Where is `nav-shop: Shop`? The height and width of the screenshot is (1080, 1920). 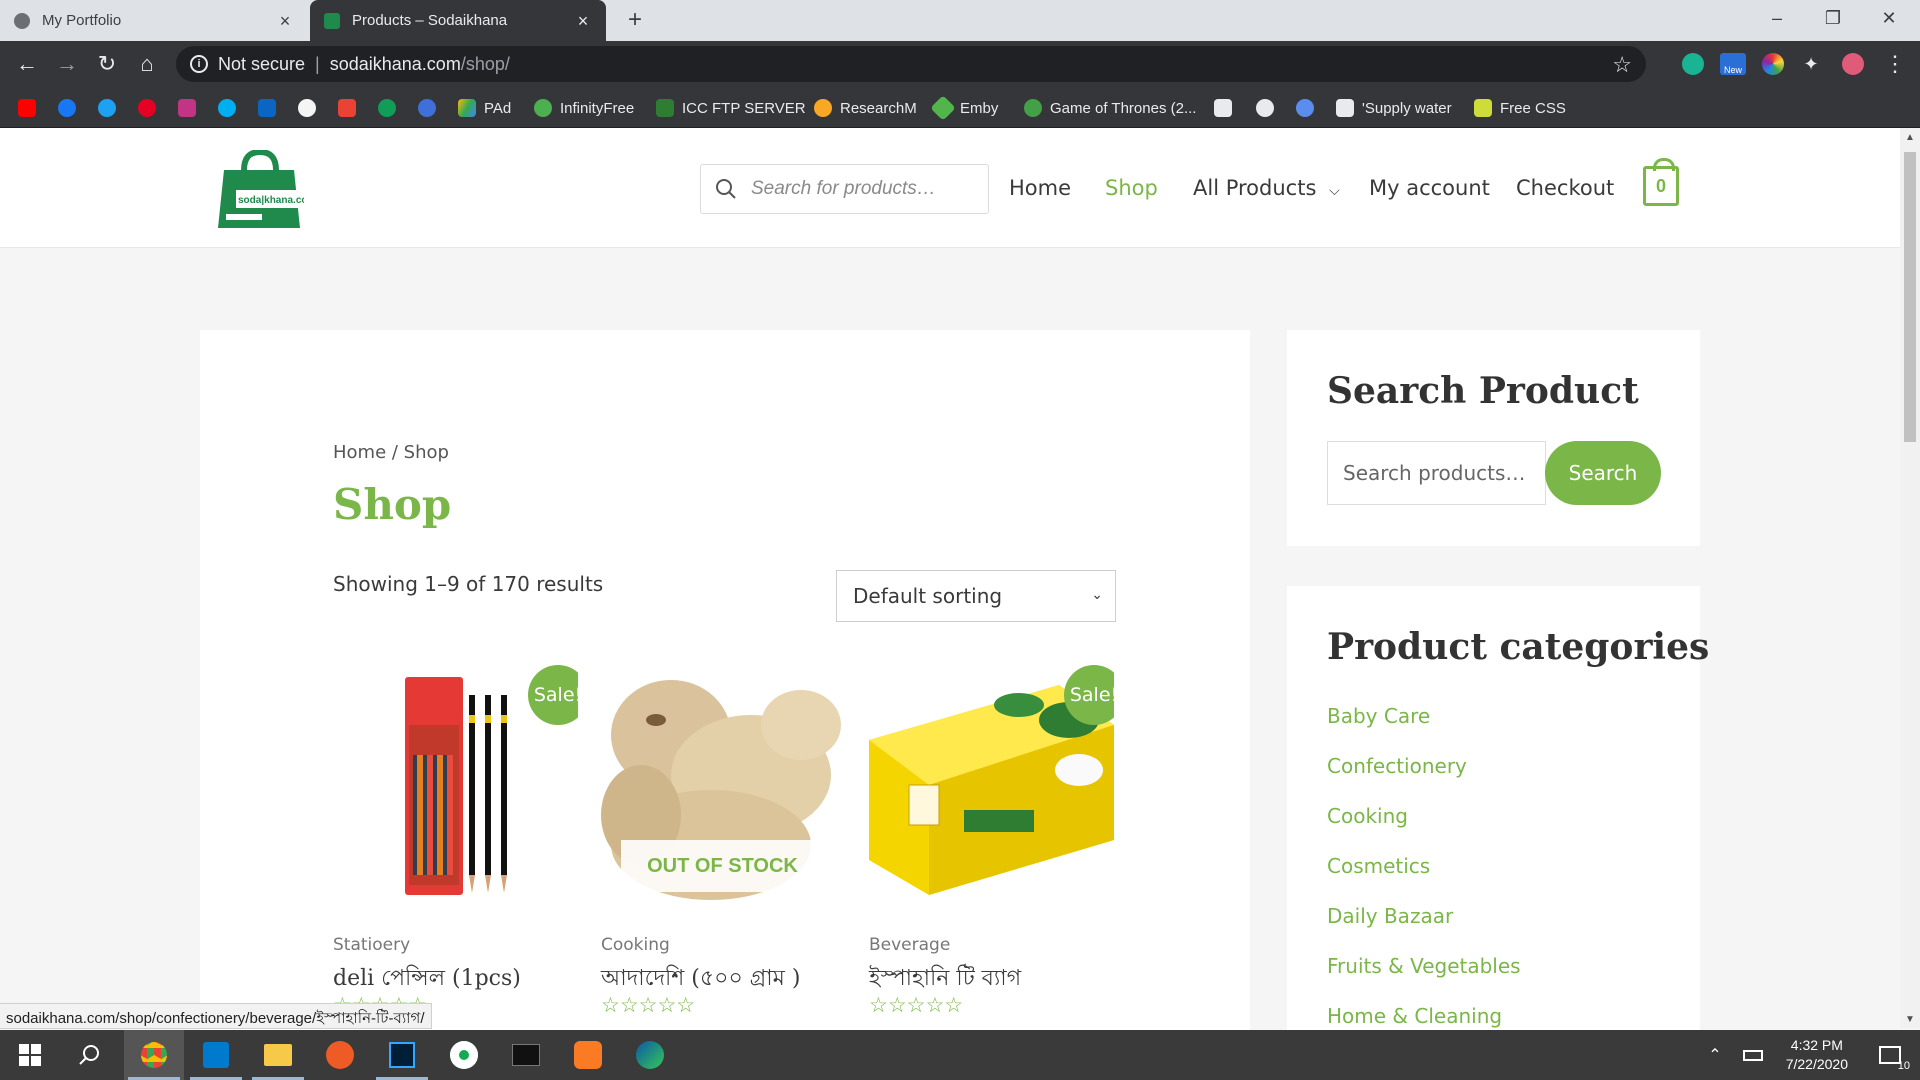 nav-shop: Shop is located at coordinates (1131, 188).